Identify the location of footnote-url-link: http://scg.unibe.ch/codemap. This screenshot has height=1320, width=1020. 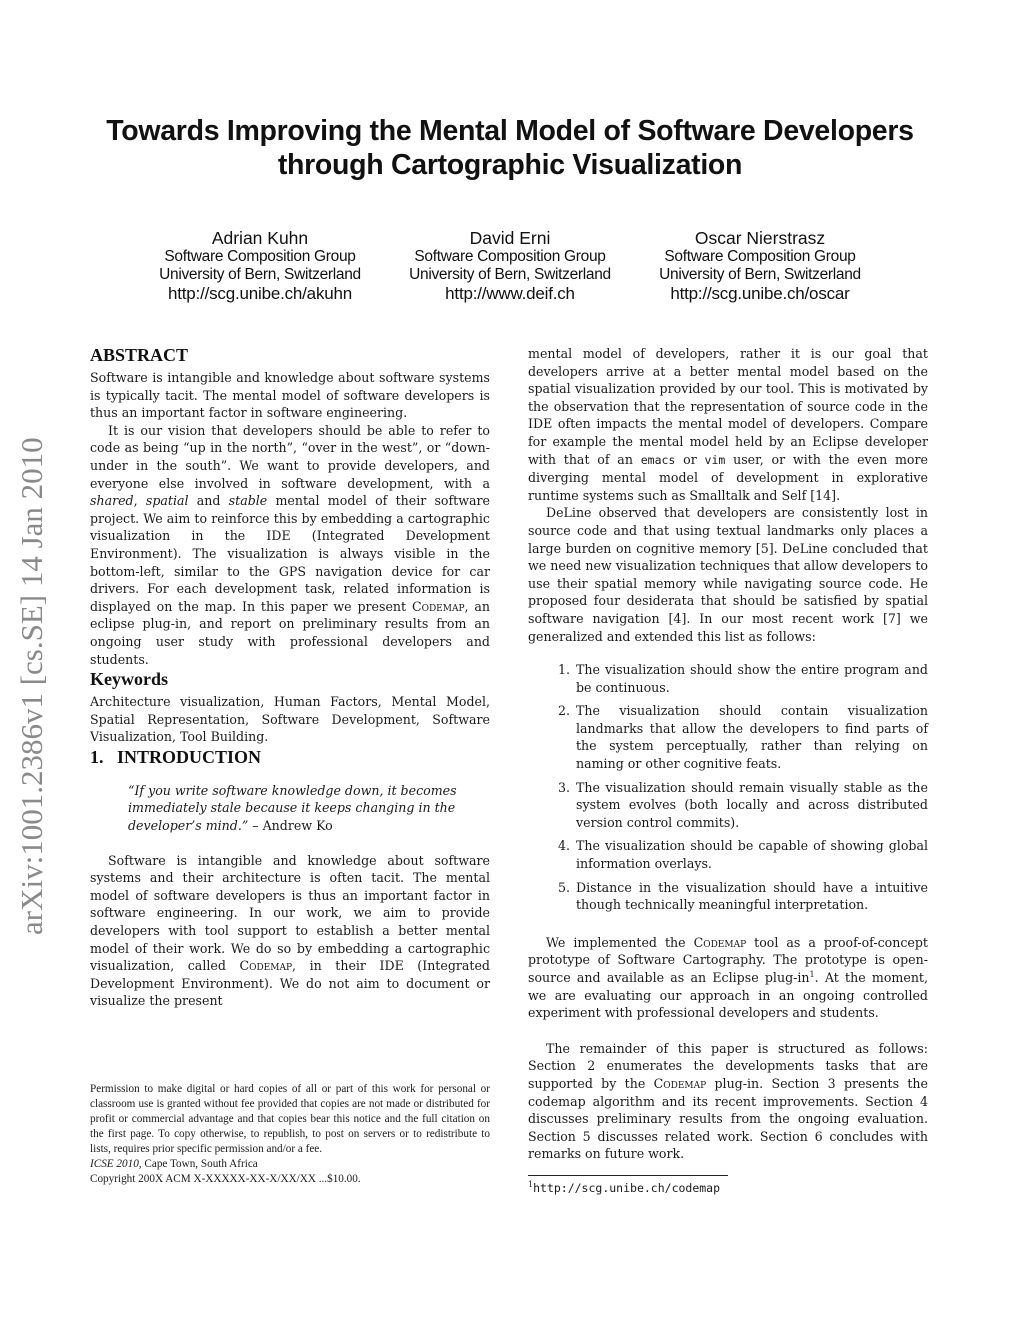
(626, 1188).